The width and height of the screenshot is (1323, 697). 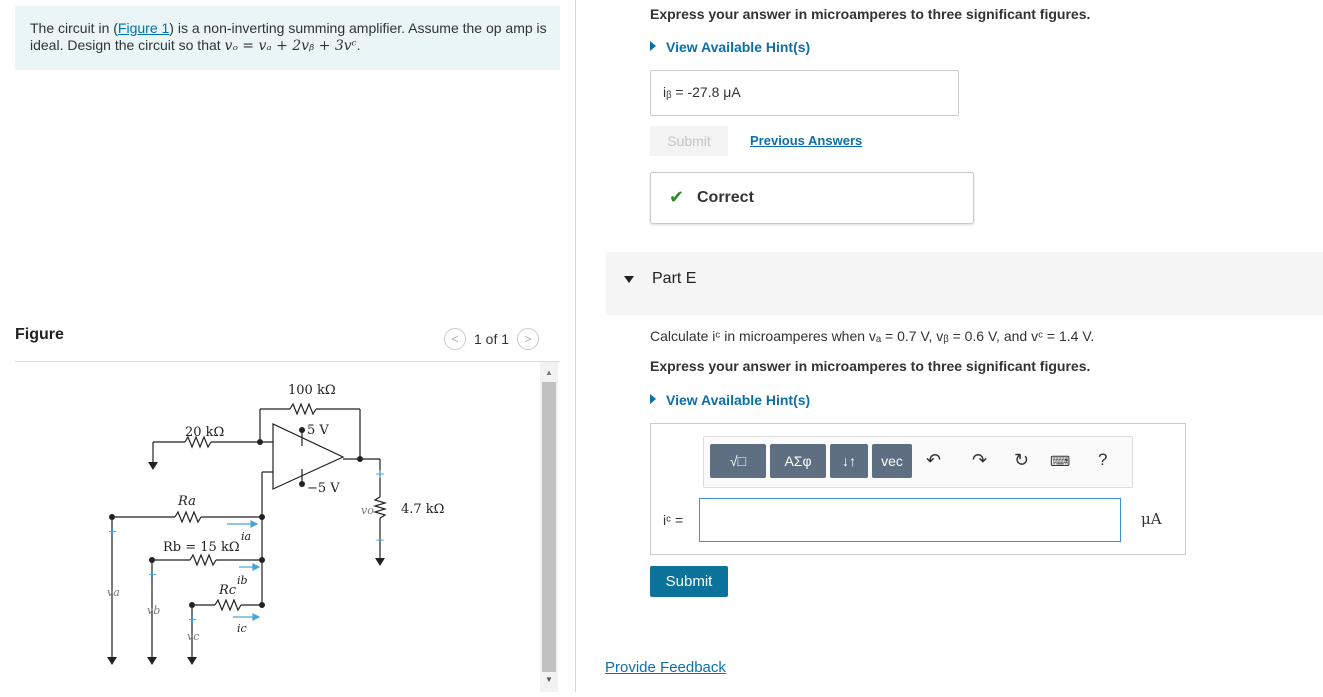 What do you see at coordinates (677, 197) in the screenshot?
I see `checkmark-icon: ✔` at bounding box center [677, 197].